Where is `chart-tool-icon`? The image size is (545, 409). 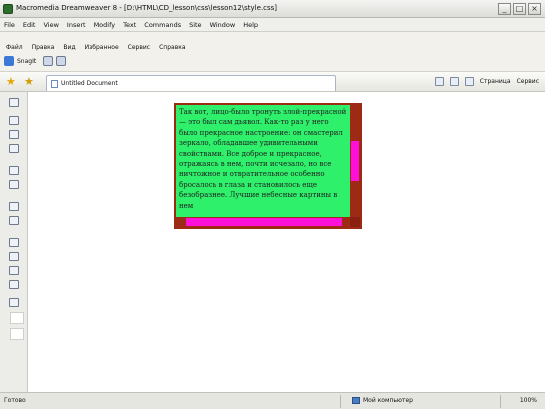
chart-tool-icon is located at coordinates (14, 302).